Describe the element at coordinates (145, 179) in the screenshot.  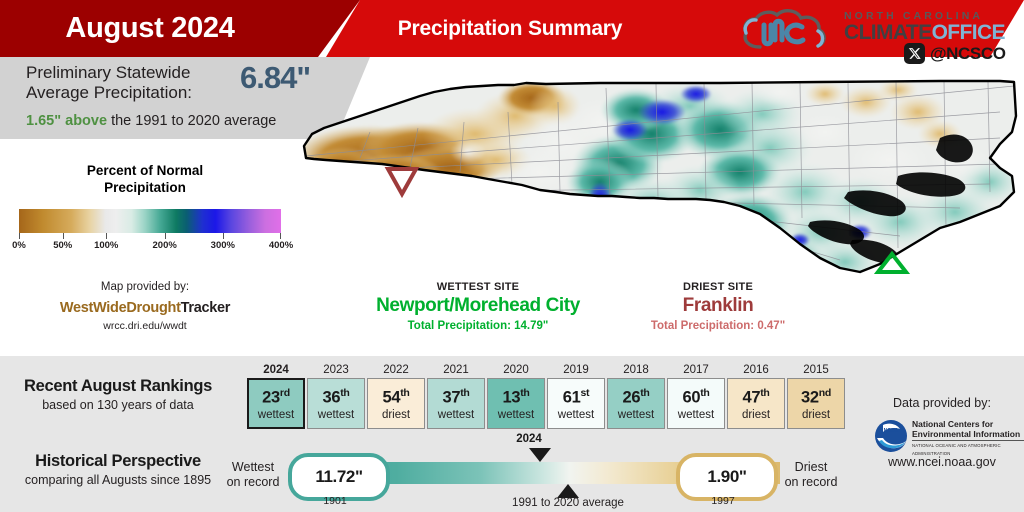
I see `legend-title: Percent of Normal Precipitation` at that location.